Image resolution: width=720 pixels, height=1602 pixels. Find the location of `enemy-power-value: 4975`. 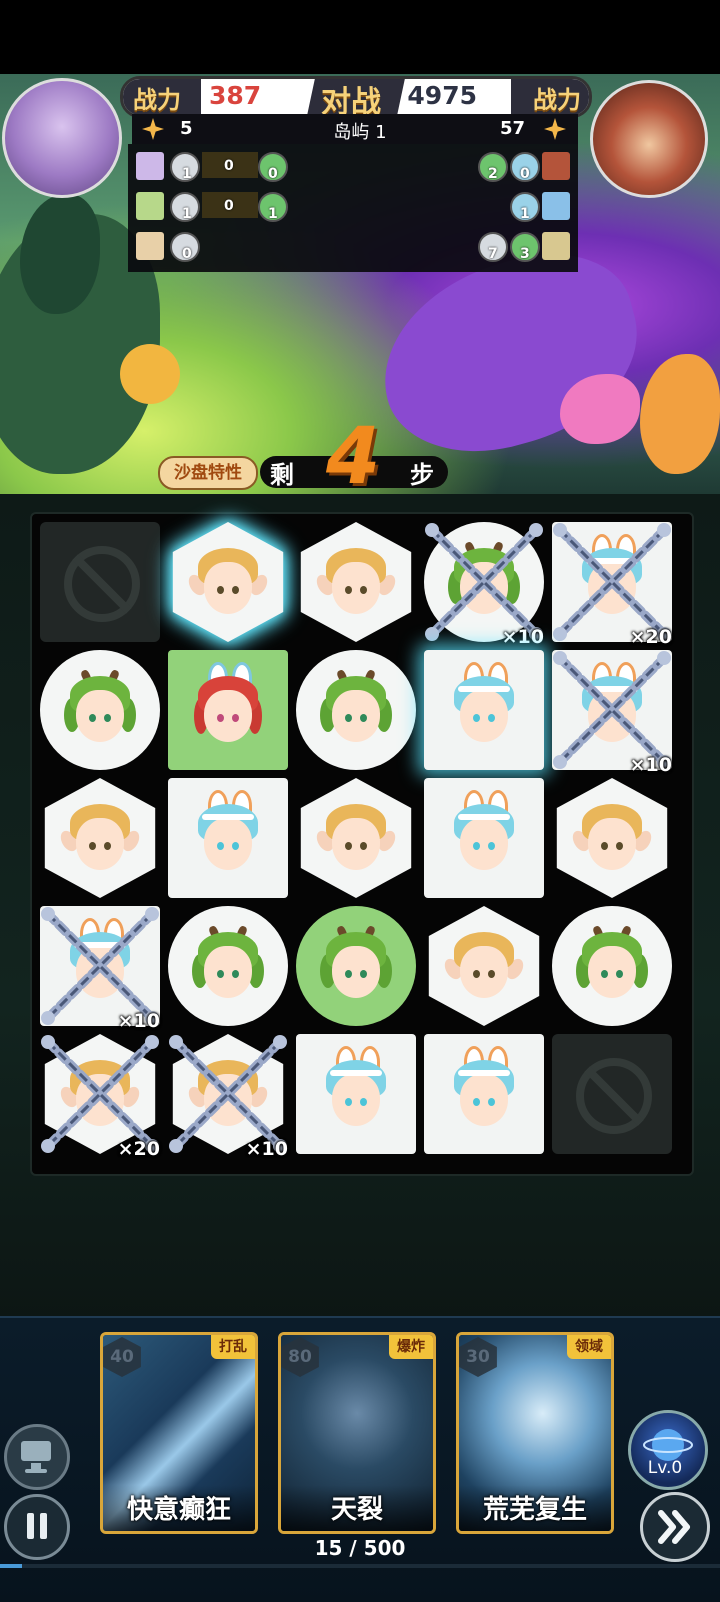

enemy-power-value: 4975 is located at coordinates (442, 95).